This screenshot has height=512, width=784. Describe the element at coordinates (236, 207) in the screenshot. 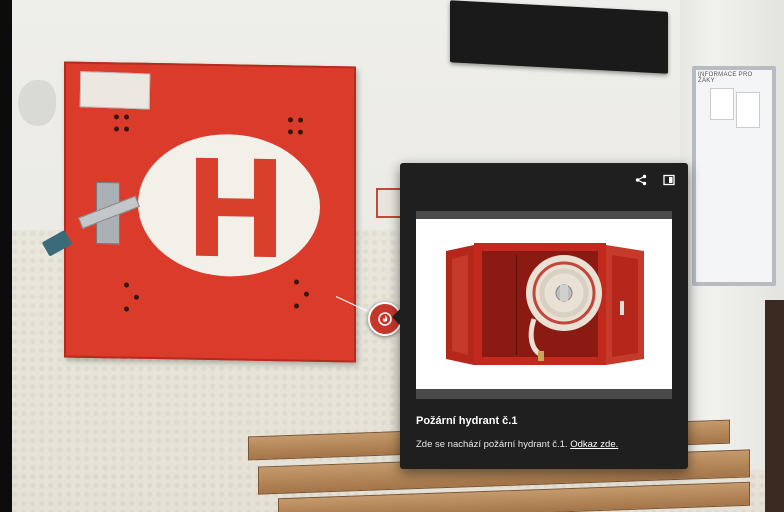

I see `hydrant-sign-letter` at that location.